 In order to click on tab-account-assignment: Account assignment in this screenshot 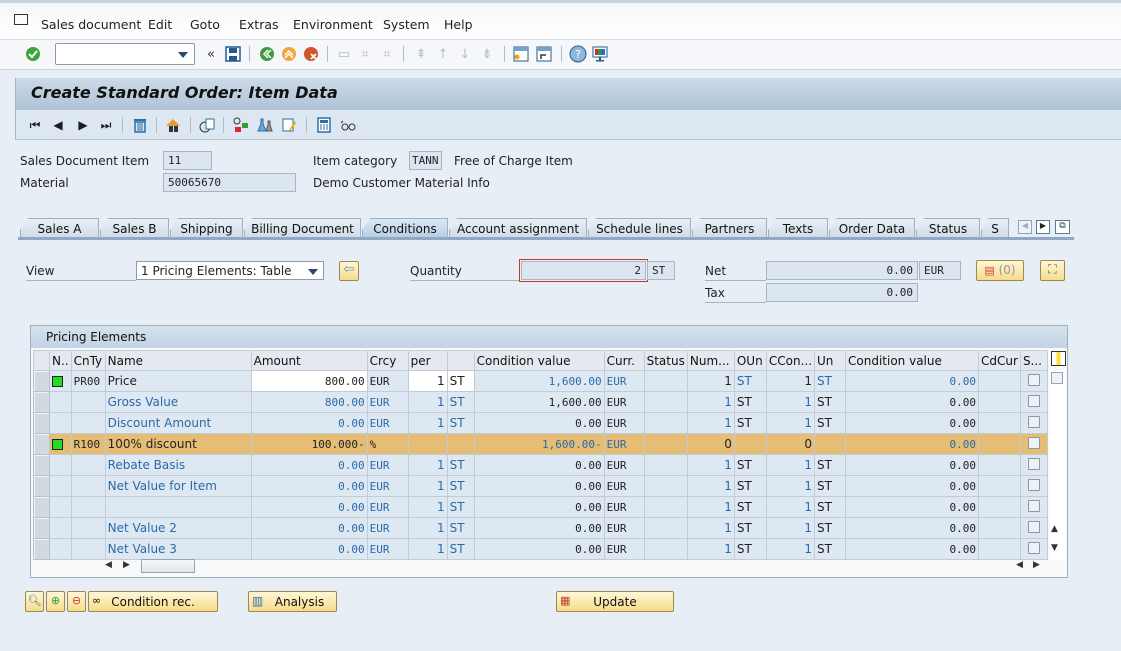, I will do `click(518, 228)`.